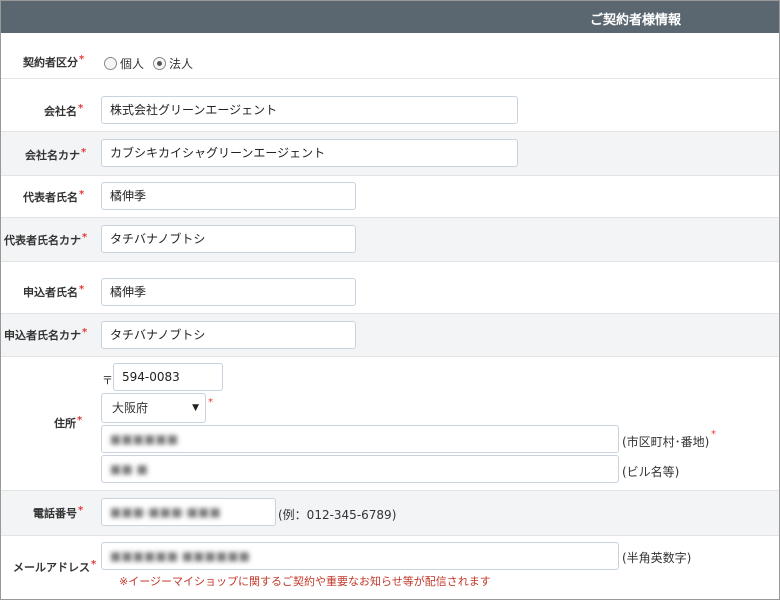 This screenshot has width=780, height=600. What do you see at coordinates (188, 512) in the screenshot?
I see `phone-input: ■■■-■■■-■■■` at bounding box center [188, 512].